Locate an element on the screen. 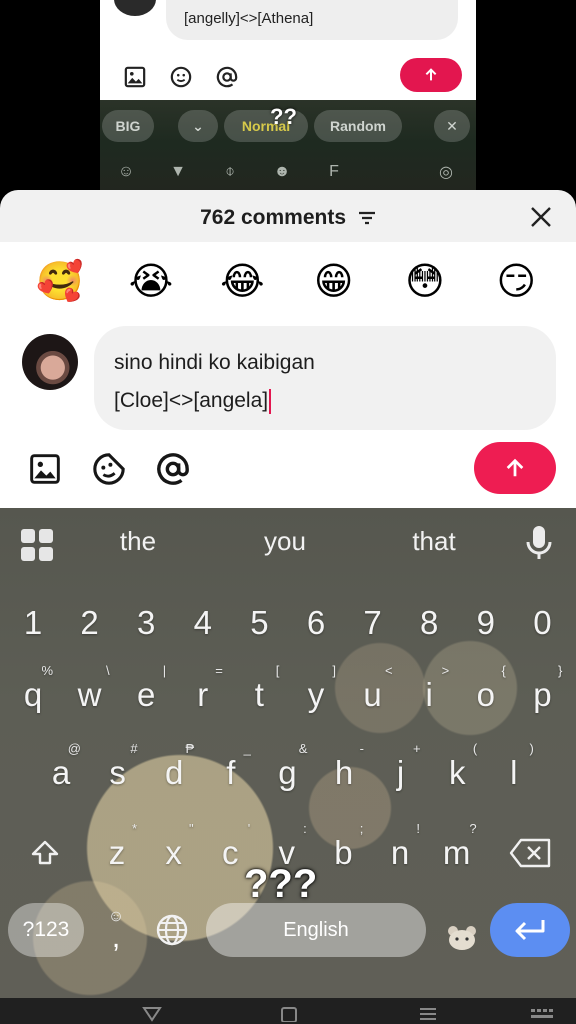 Image resolution: width=576 pixels, height=1024 pixels. number-key-2: 2 is located at coordinates (90, 623).